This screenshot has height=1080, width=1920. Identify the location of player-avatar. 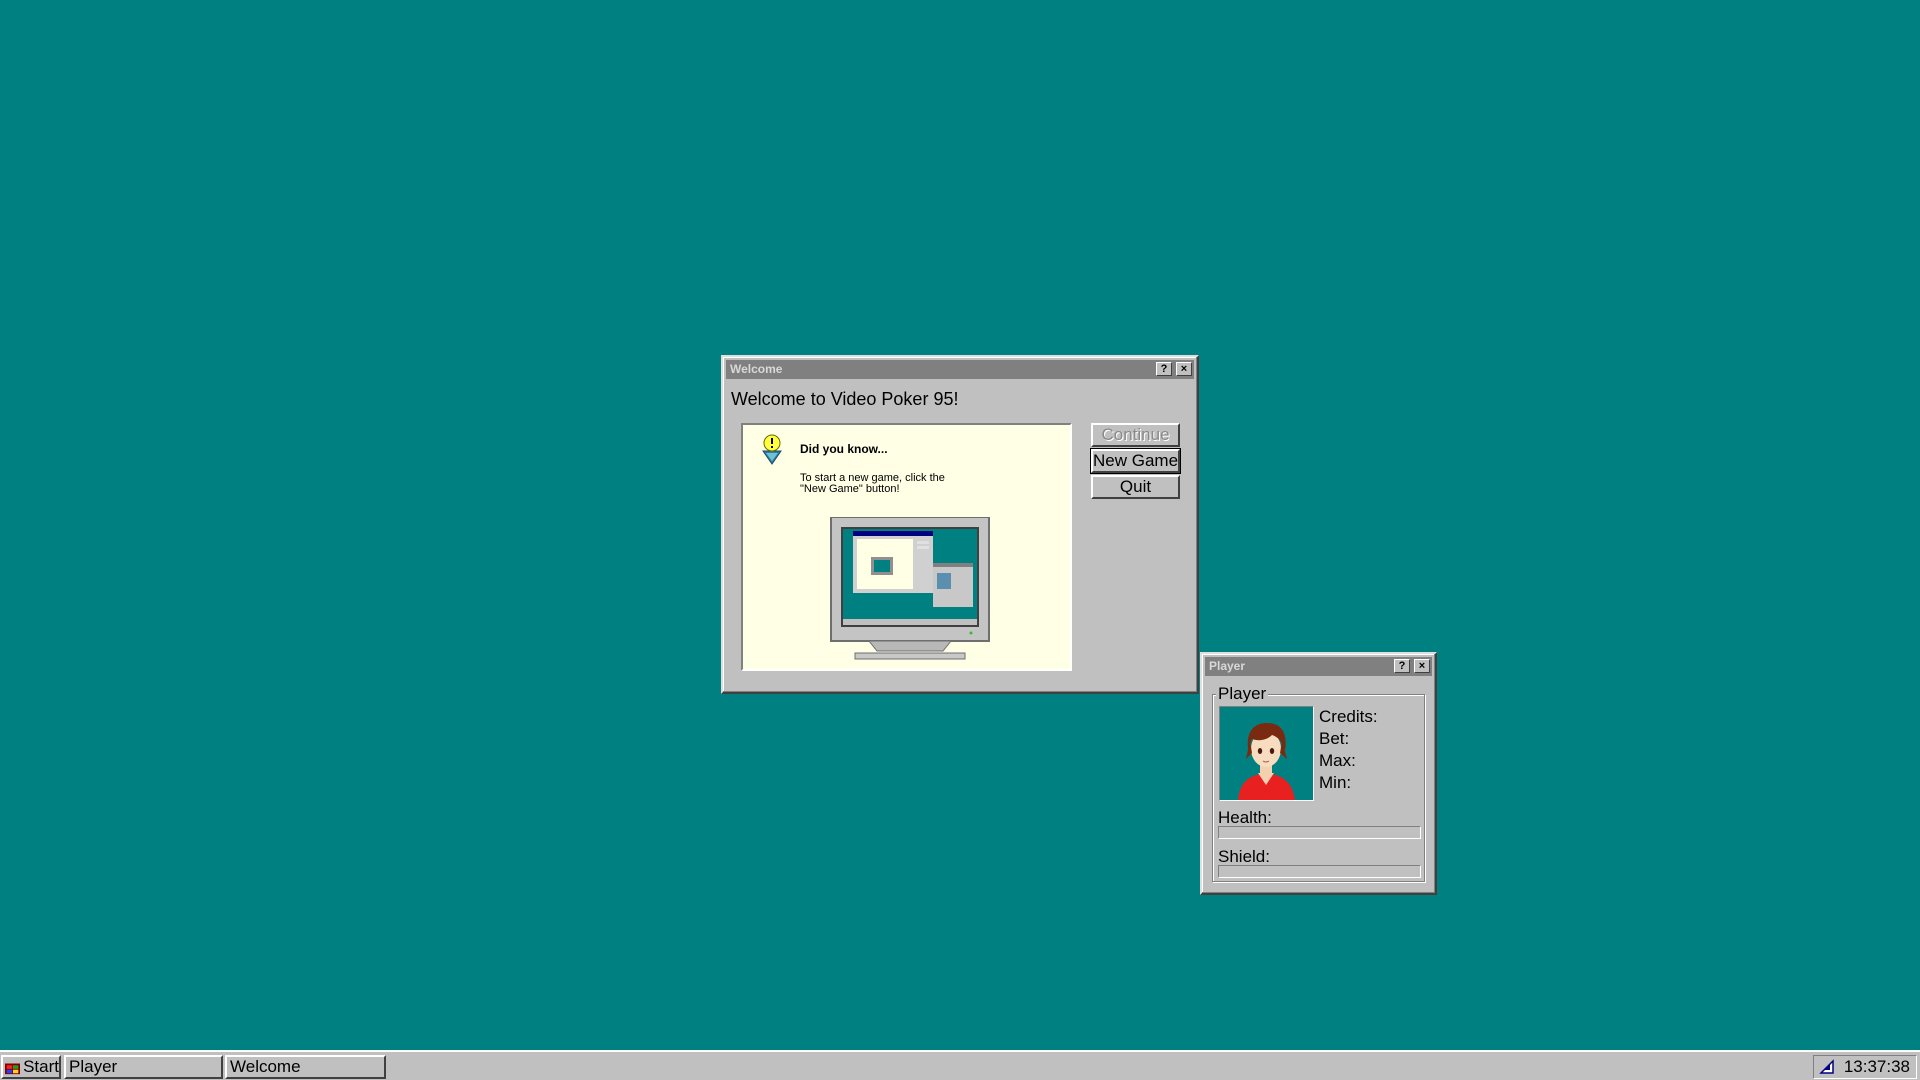
(1266, 753).